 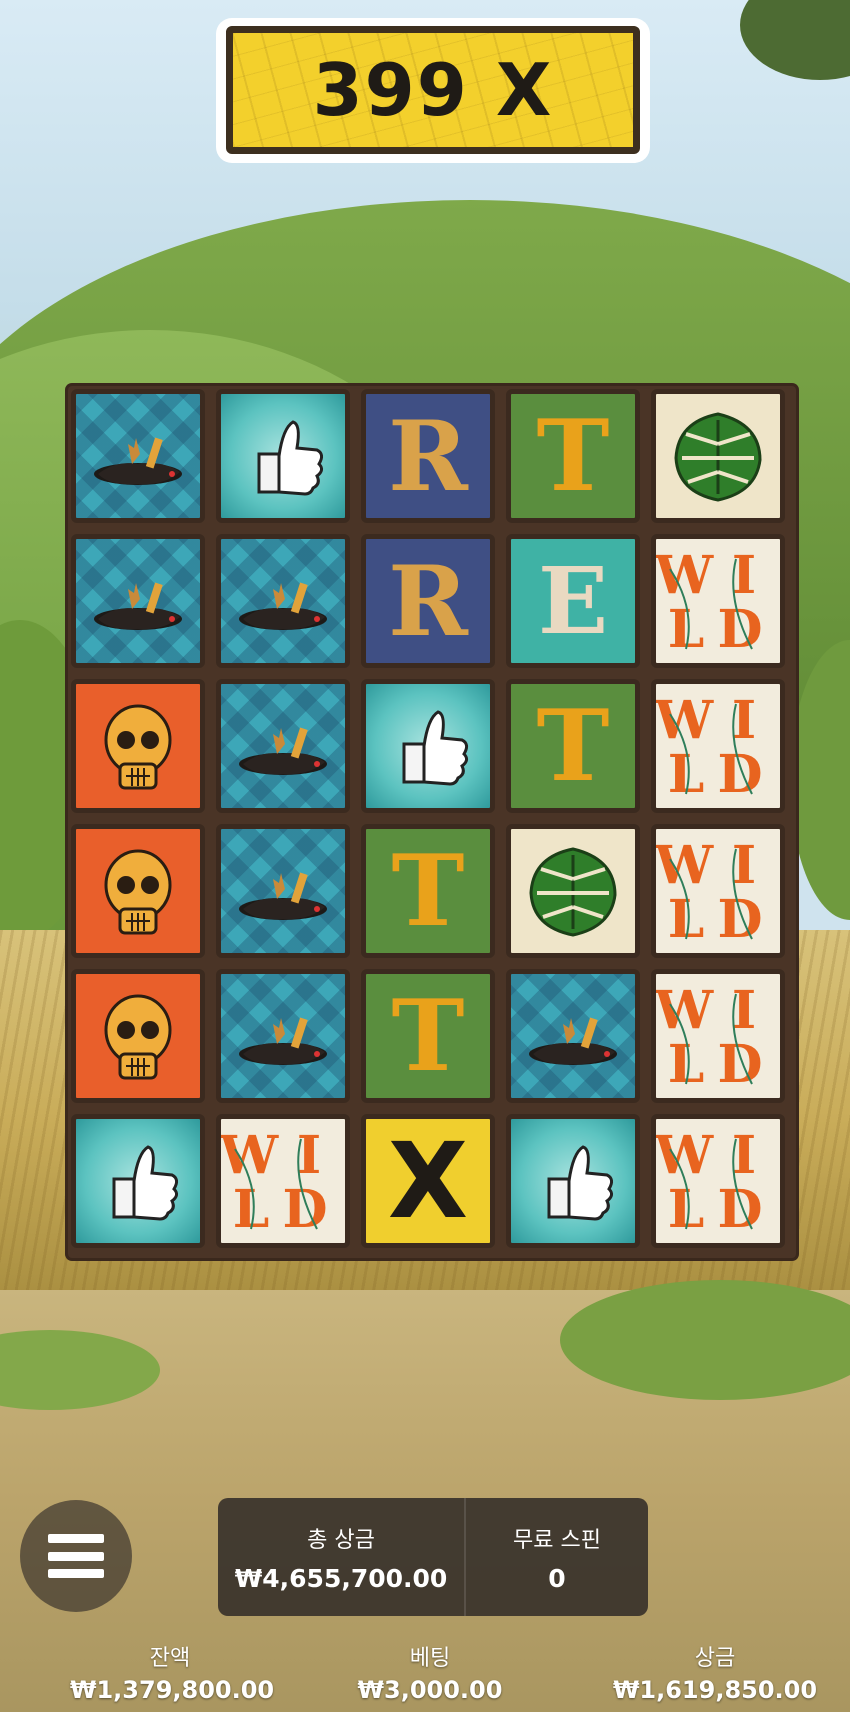 I want to click on menu-button, so click(x=76, y=1556).